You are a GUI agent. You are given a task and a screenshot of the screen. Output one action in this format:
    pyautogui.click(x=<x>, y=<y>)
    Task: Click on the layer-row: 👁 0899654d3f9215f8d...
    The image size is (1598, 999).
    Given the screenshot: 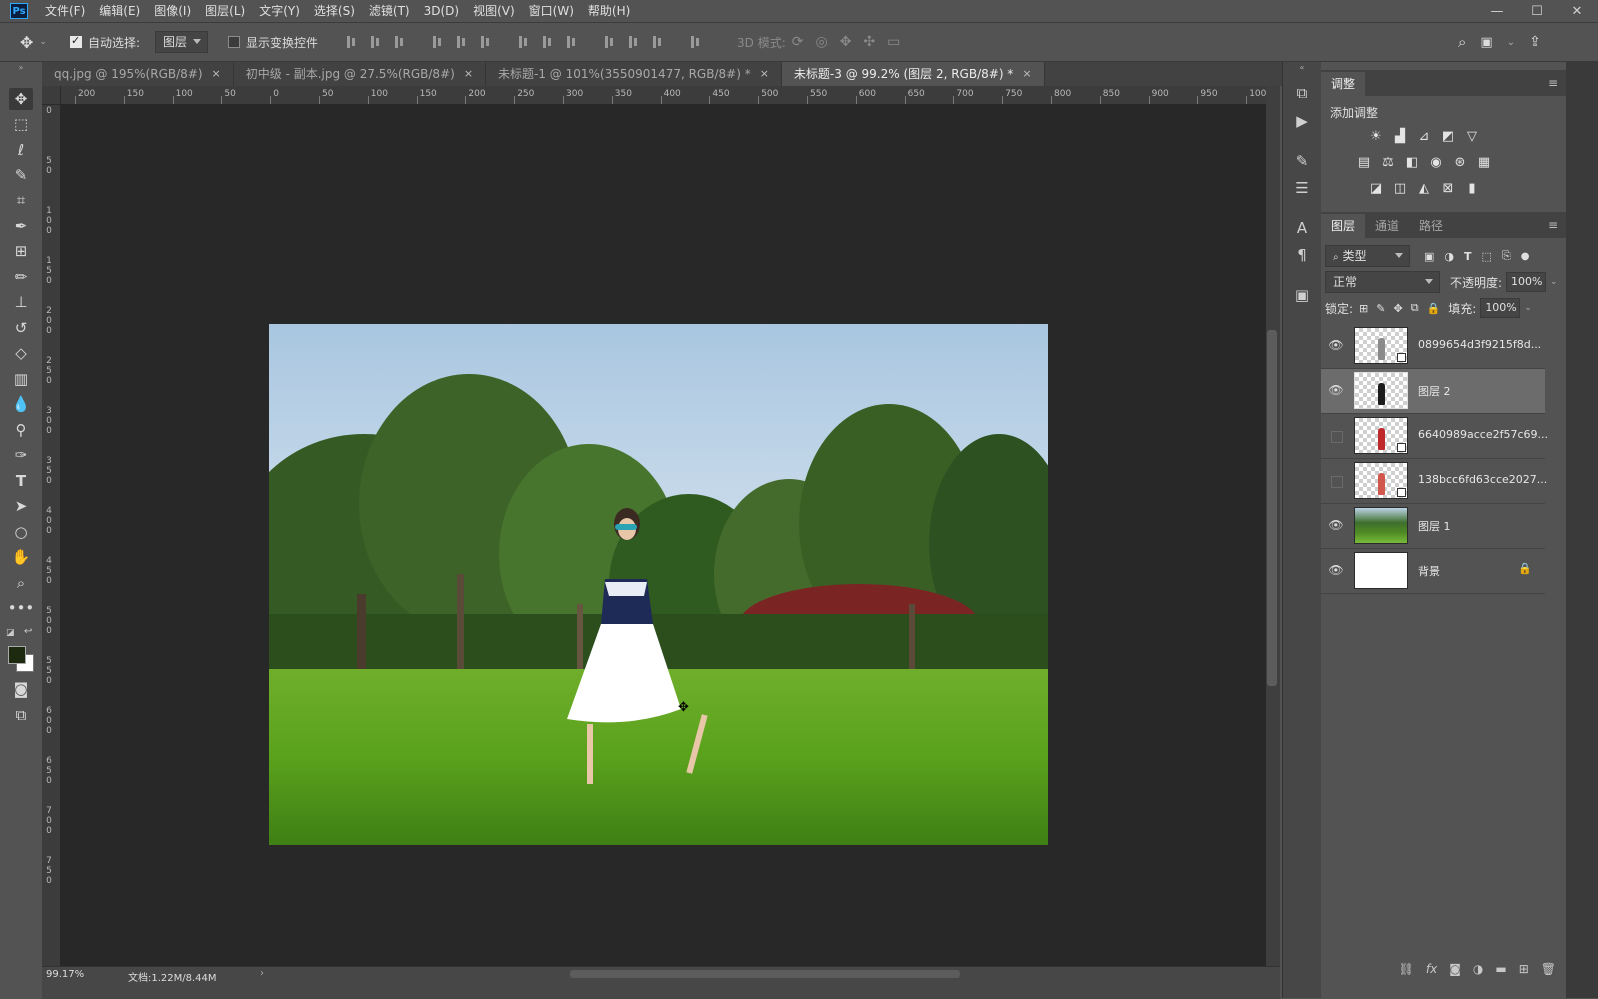 What is the action you would take?
    pyautogui.click(x=1433, y=346)
    